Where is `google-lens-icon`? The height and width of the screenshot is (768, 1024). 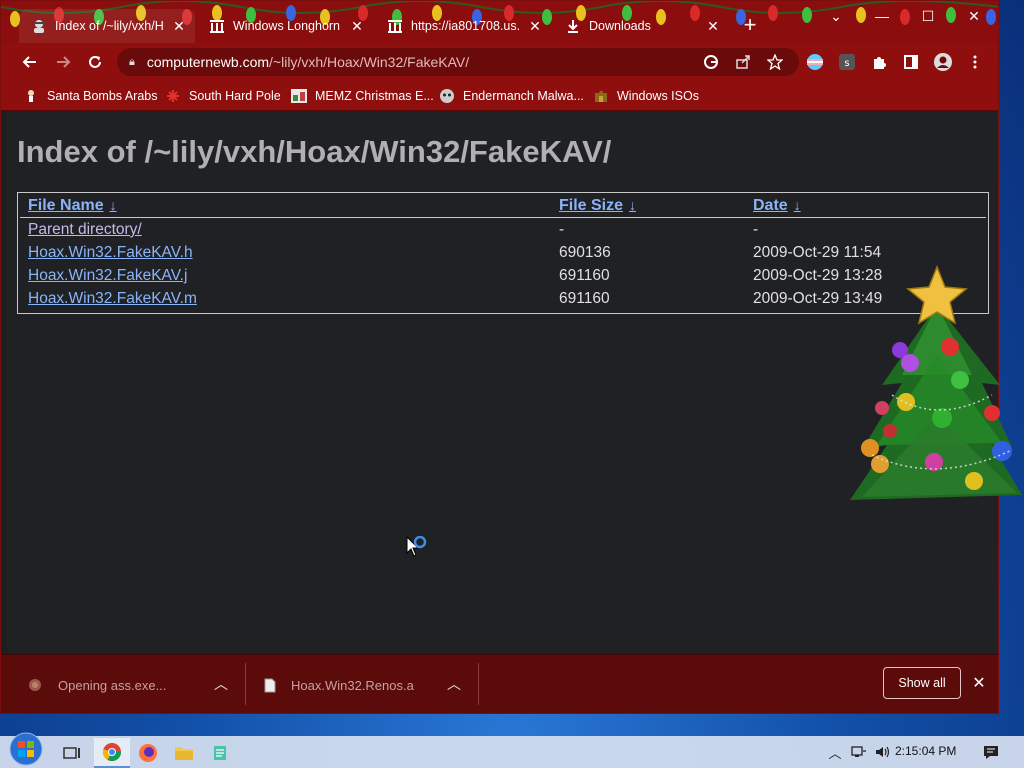
google-lens-icon is located at coordinates (711, 62).